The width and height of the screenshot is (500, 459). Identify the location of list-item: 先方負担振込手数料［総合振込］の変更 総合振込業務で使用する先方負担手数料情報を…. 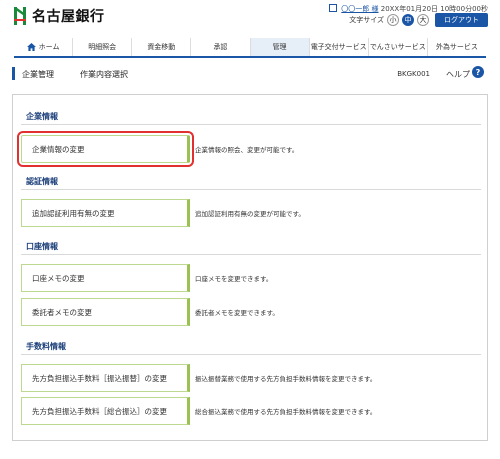
(251, 411).